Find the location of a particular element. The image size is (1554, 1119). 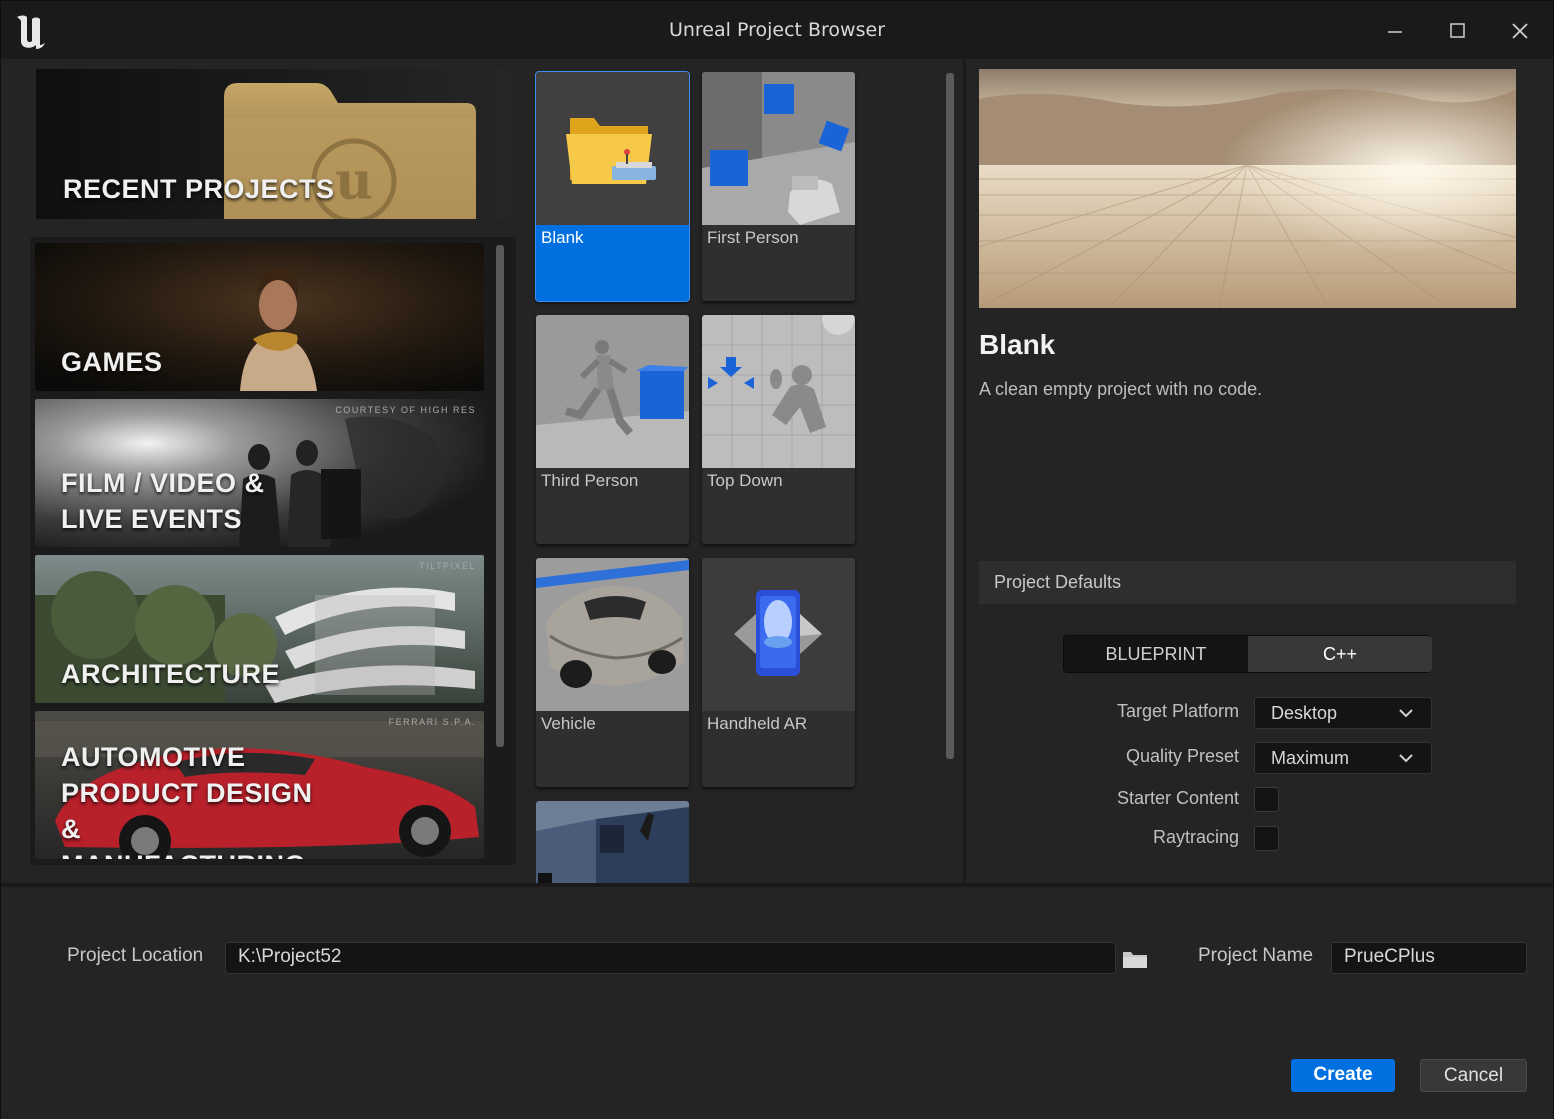

template-third-person: Third Person is located at coordinates (612, 429).